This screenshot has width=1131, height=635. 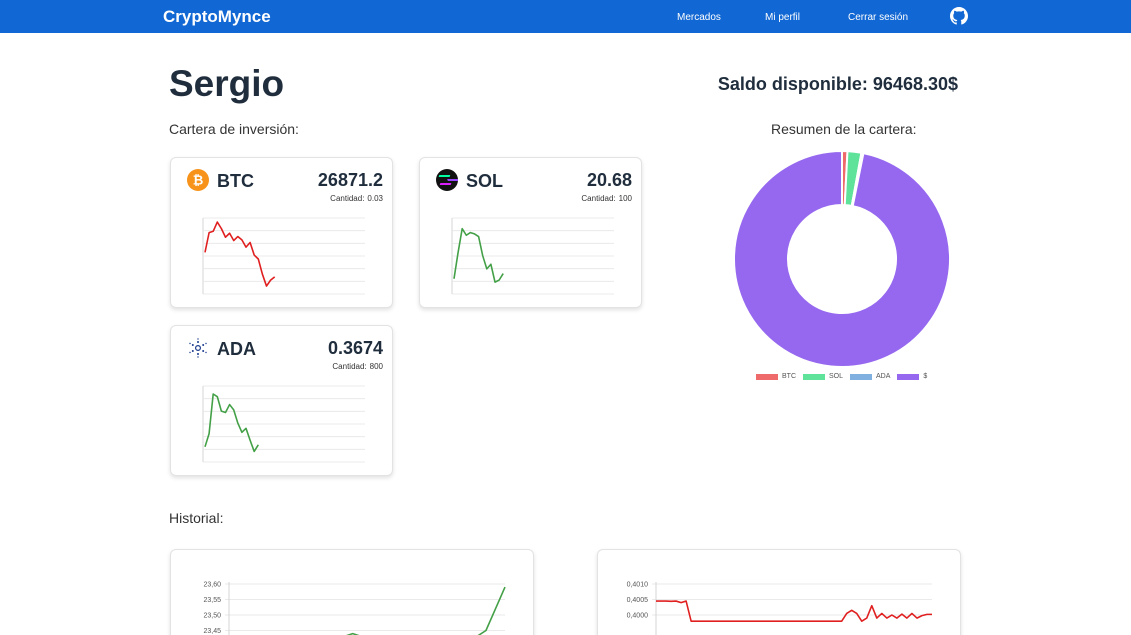 I want to click on coin-price: 26871.2, so click(x=350, y=180).